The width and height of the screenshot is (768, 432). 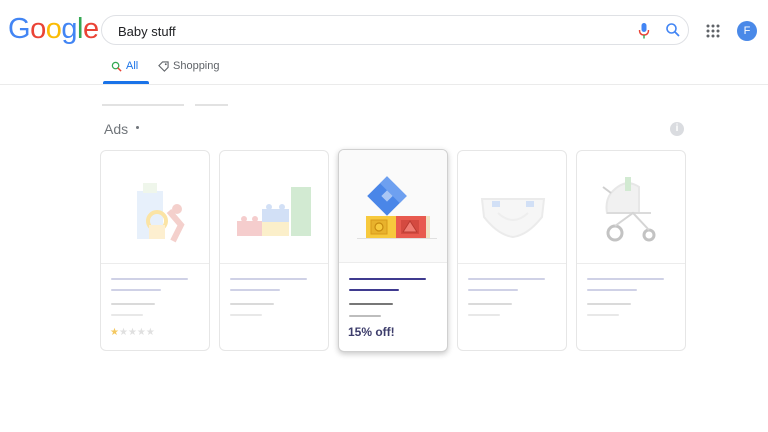 I want to click on alphabet-blocks-image, so click(x=397, y=207).